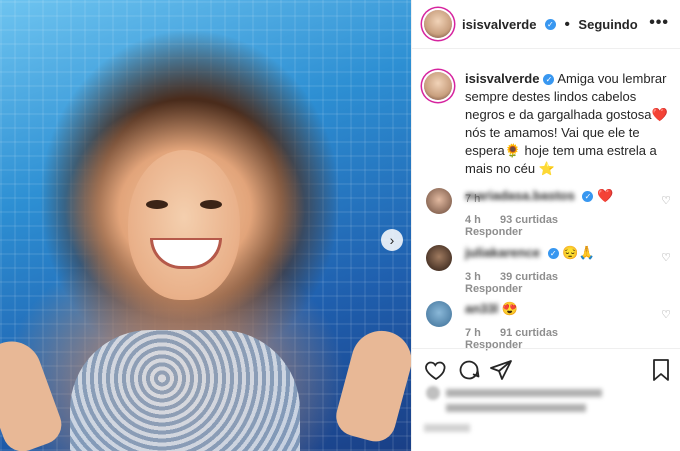 This screenshot has width=680, height=451. I want to click on comment-username: mariadasa.bastos, so click(520, 195).